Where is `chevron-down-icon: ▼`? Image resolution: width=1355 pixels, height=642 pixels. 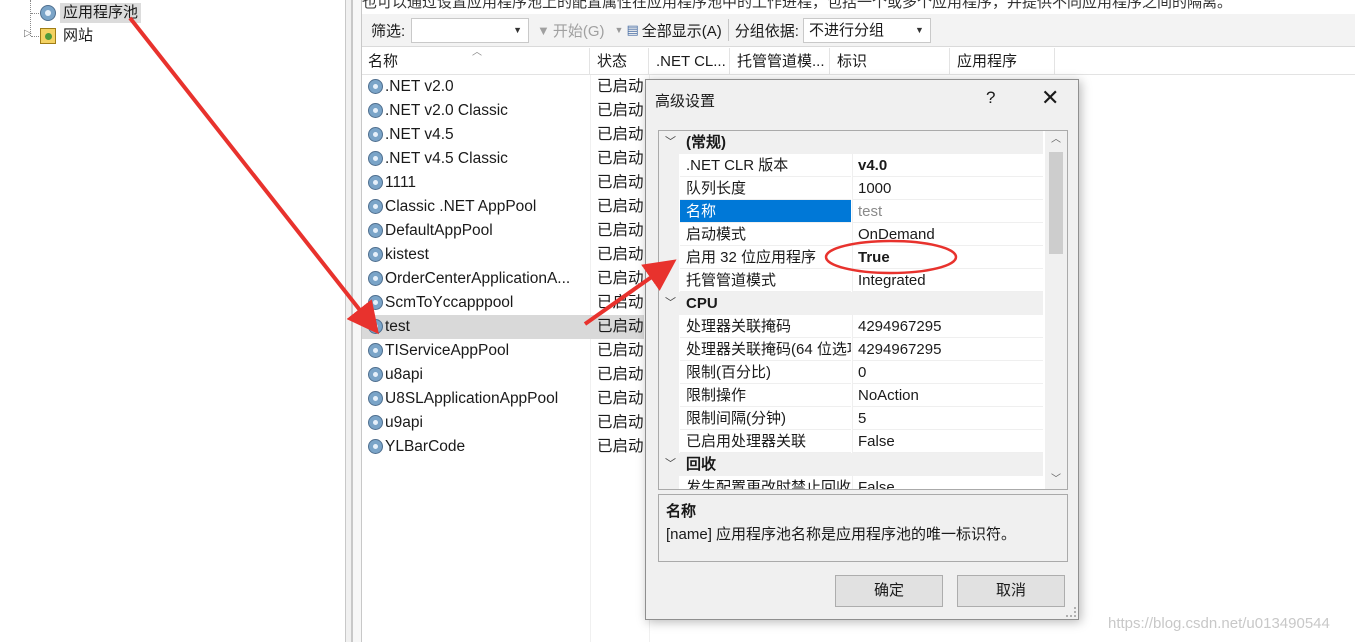
chevron-down-icon: ▼ is located at coordinates (619, 30).